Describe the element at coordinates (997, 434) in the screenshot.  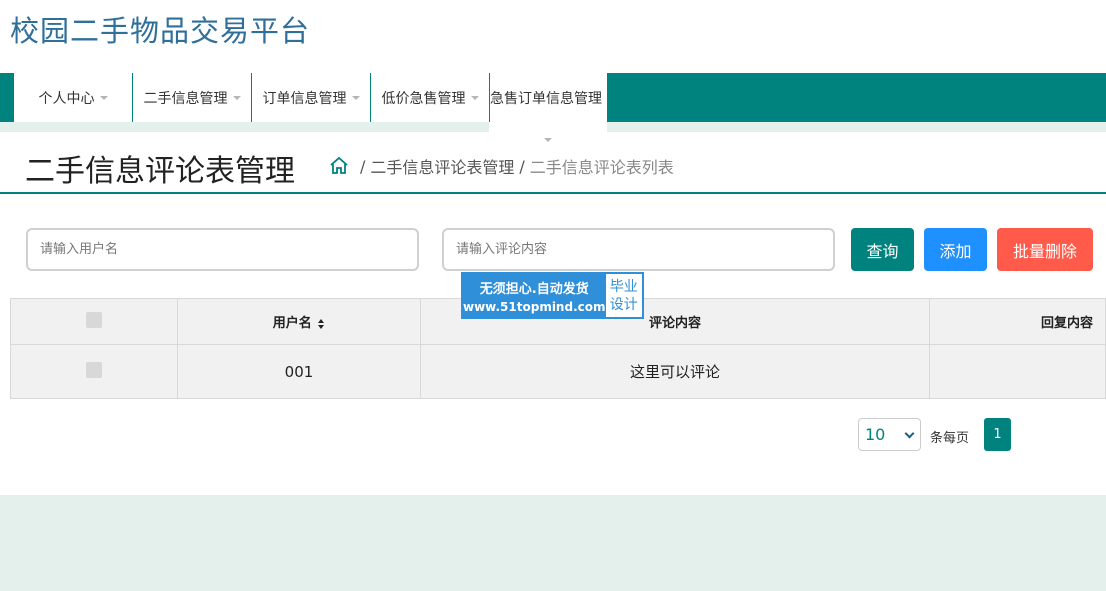
I see `page-button-current: 1` at that location.